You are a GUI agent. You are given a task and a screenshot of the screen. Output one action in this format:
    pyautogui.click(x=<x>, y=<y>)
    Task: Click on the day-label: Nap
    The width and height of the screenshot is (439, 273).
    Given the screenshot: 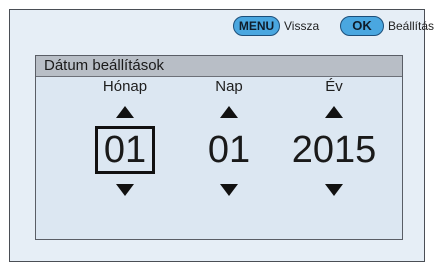 What is the action you would take?
    pyautogui.click(x=229, y=86)
    